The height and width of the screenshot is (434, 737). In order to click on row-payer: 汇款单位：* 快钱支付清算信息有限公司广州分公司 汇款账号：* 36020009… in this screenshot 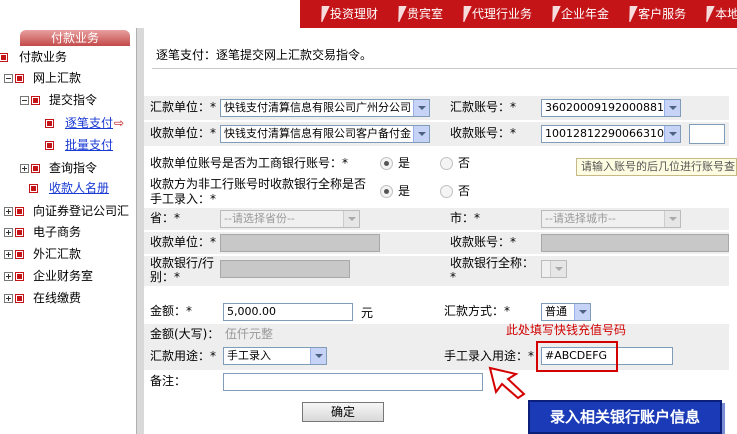, I will do `click(436, 108)`.